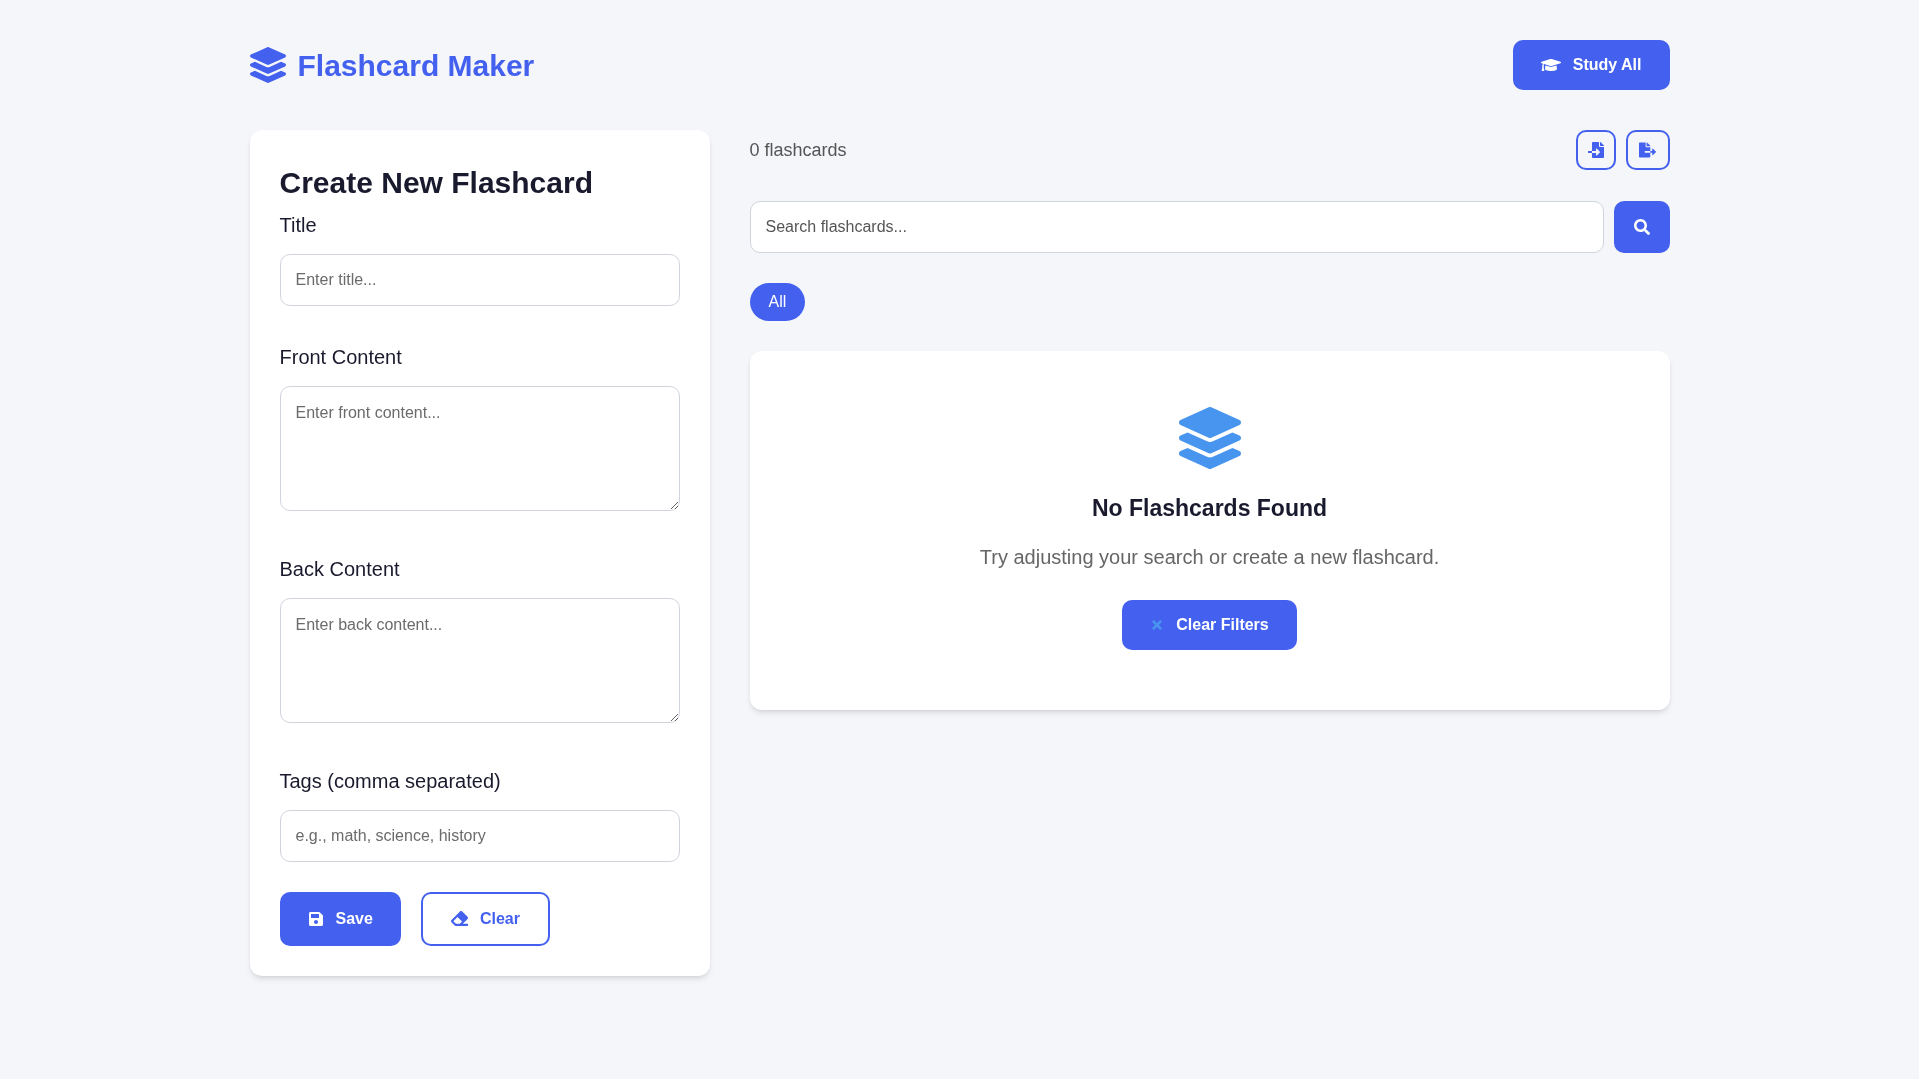 The image size is (1919, 1079). Describe the element at coordinates (341, 357) in the screenshot. I see `field-label: Front Content` at that location.